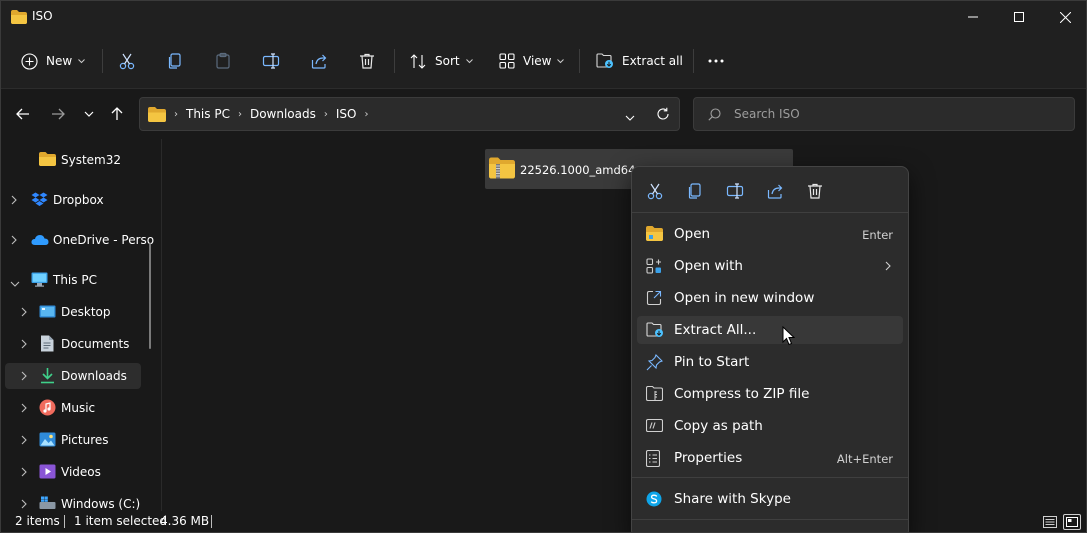 This screenshot has width=1087, height=533. Describe the element at coordinates (23, 114) in the screenshot. I see `back-button` at that location.